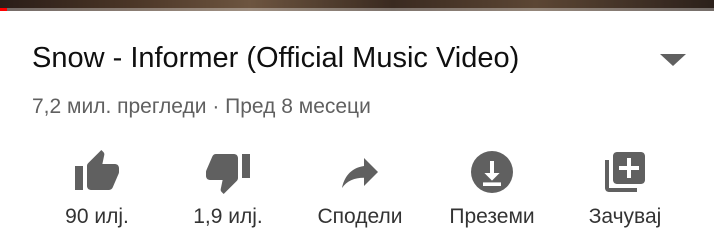  I want to click on share-button: Сподели, so click(360, 194).